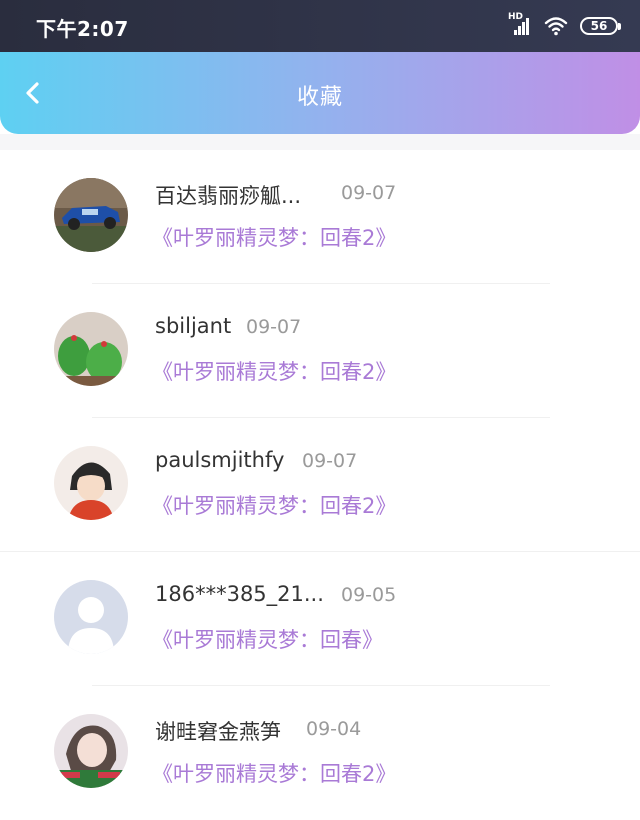  I want to click on favorite-date: 09-05, so click(369, 595).